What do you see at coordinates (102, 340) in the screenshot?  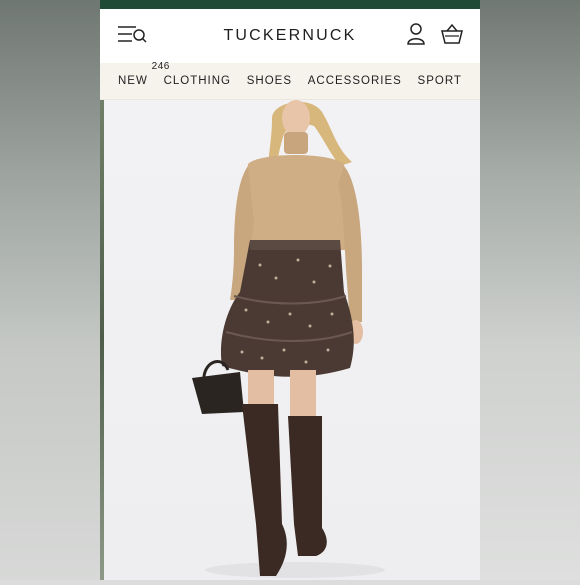 I see `image-edge-strip` at bounding box center [102, 340].